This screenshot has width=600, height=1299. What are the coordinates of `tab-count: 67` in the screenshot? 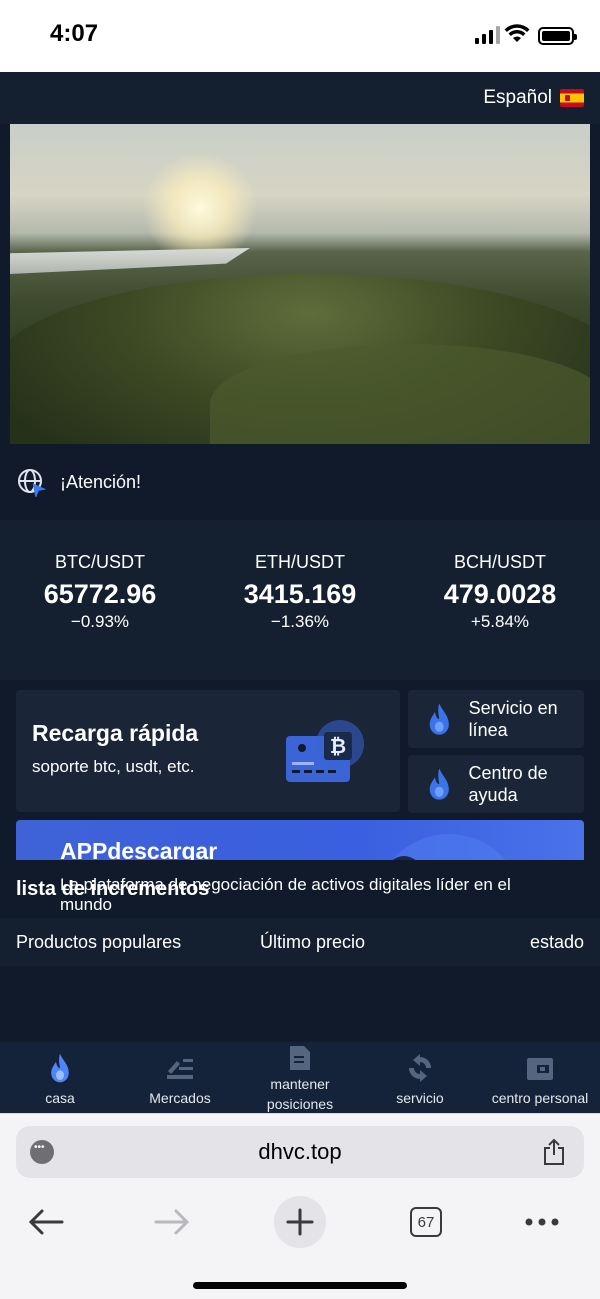 It's located at (426, 1222).